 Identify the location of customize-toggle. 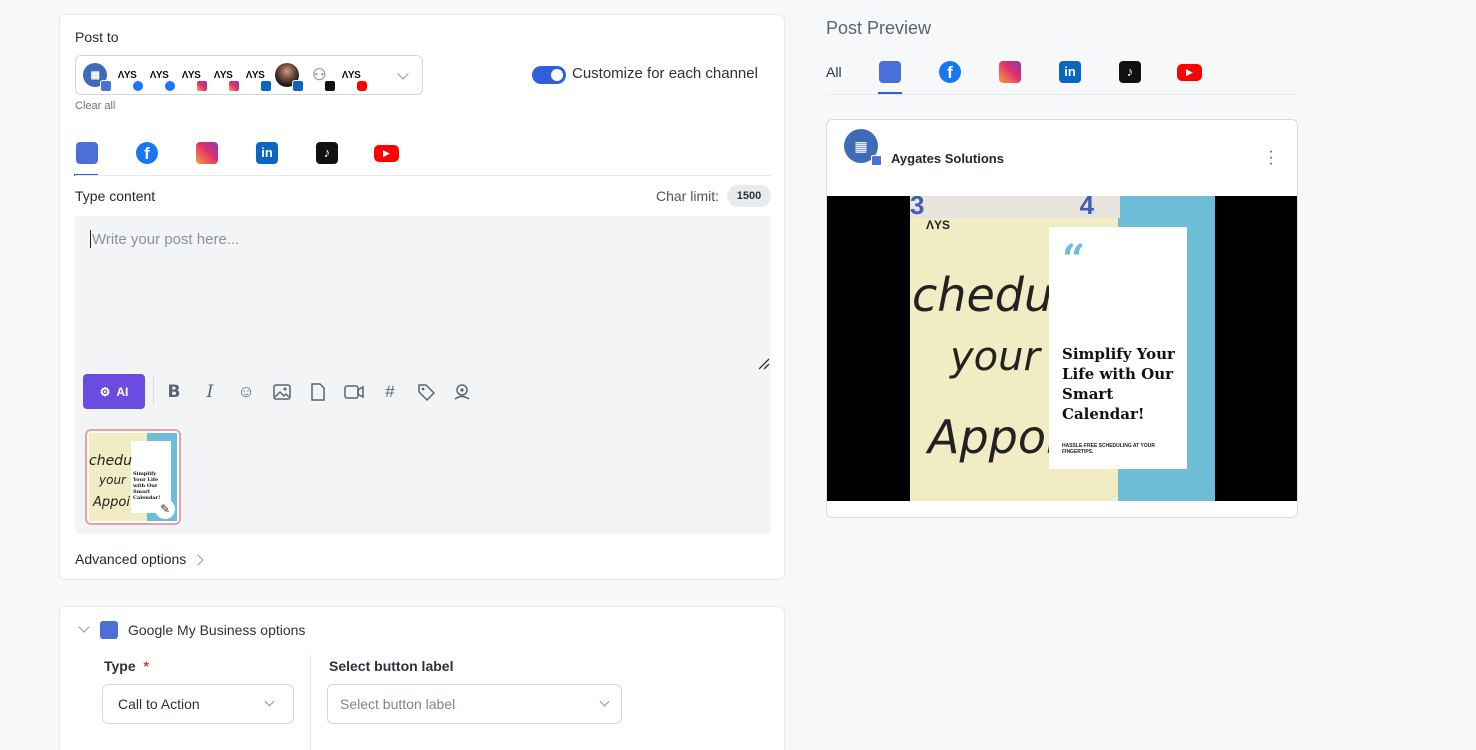
(549, 75).